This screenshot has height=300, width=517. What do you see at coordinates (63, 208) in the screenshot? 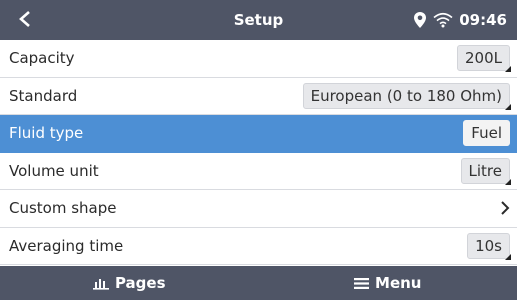
I see `setting-label: Custom shape` at bounding box center [63, 208].